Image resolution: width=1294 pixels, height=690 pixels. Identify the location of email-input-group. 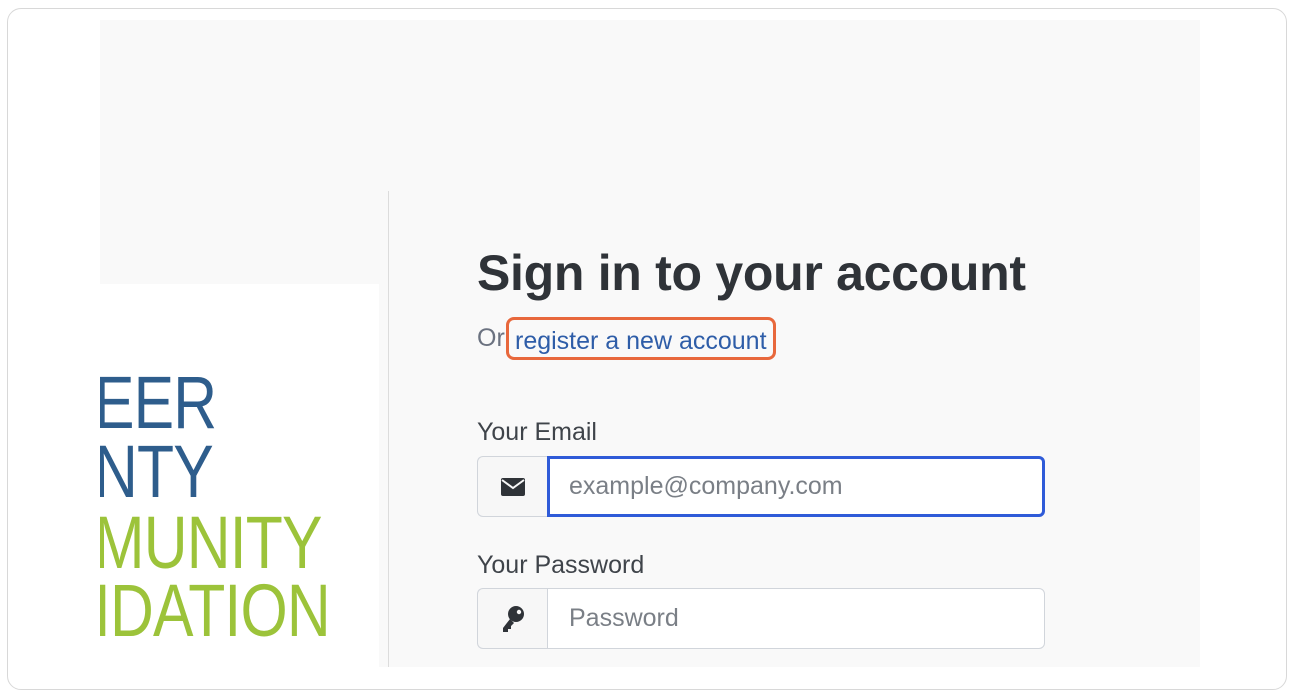
(761, 486).